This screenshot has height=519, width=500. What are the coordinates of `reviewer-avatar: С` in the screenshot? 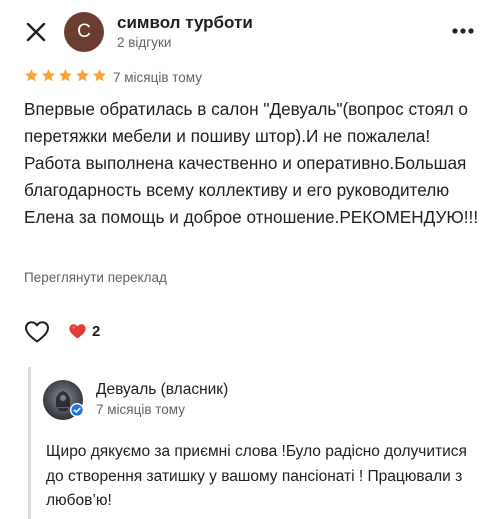 It's located at (84, 32).